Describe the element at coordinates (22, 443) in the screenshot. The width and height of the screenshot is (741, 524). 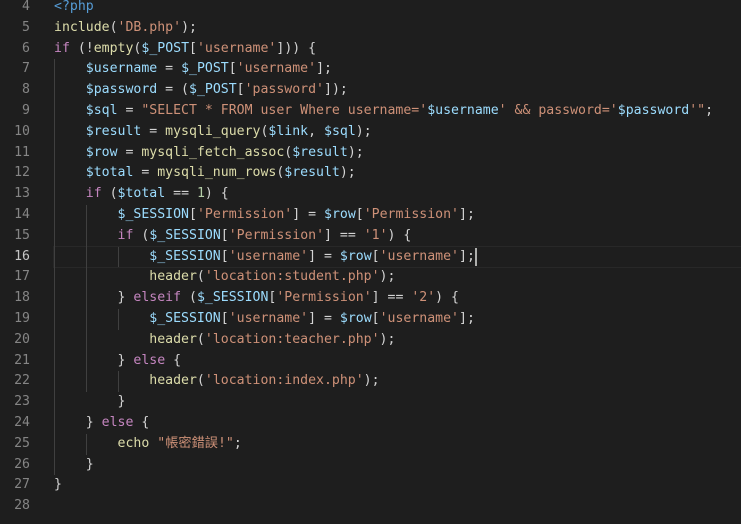
I see `line-number: 25` at that location.